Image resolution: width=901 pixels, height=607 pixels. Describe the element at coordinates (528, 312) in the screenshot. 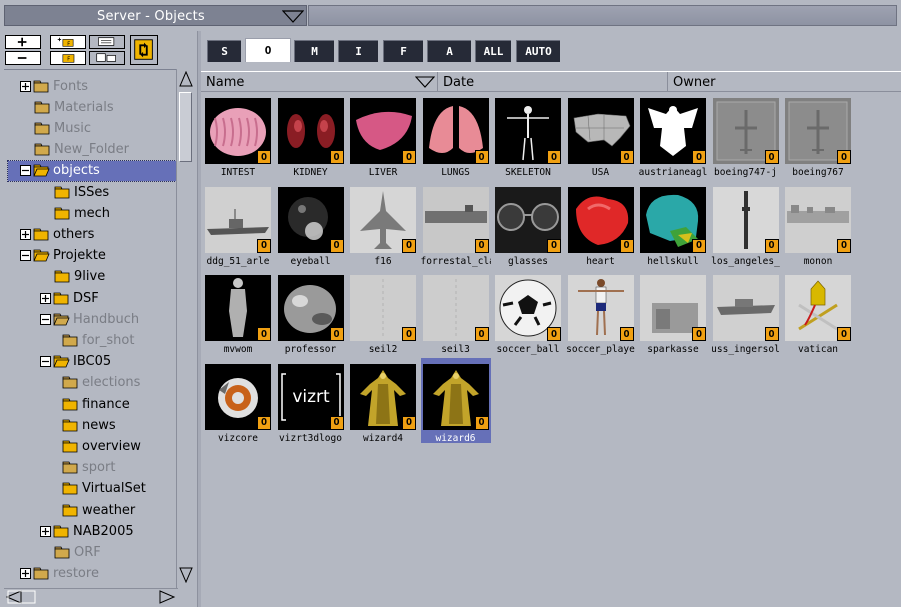

I see `object-thumbnail: Osoccer_ball` at that location.